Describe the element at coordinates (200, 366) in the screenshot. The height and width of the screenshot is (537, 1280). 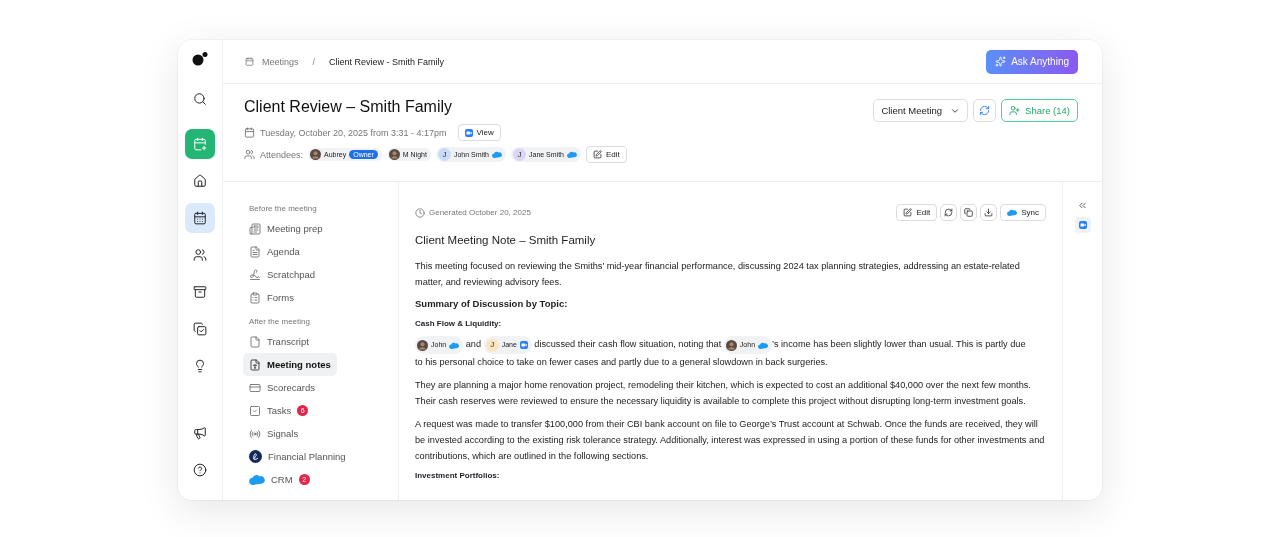
I see `lightbulb-icon` at that location.